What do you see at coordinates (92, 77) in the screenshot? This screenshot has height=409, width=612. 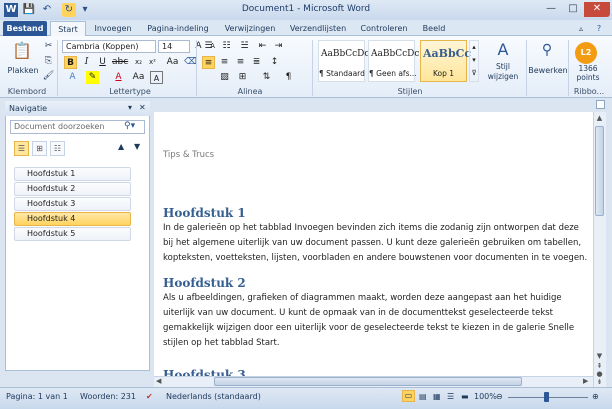 I see `highlight-icon: ✎` at bounding box center [92, 77].